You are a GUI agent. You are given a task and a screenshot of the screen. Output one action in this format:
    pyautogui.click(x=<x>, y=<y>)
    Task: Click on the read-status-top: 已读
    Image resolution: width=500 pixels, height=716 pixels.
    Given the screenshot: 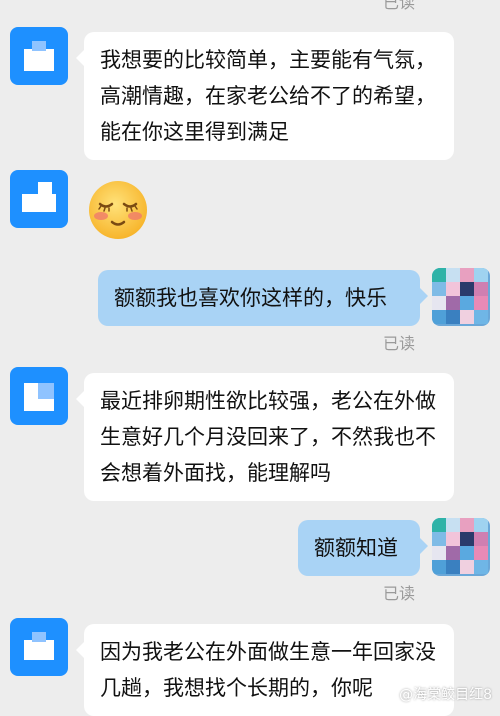 What is the action you would take?
    pyautogui.click(x=399, y=6)
    